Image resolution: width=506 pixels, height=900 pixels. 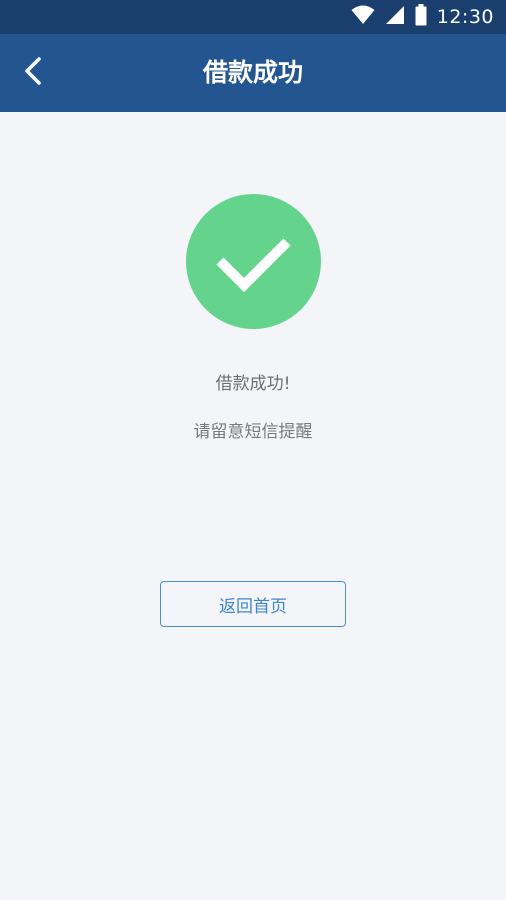 I want to click on return-home-button: 返回首页, so click(x=253, y=604).